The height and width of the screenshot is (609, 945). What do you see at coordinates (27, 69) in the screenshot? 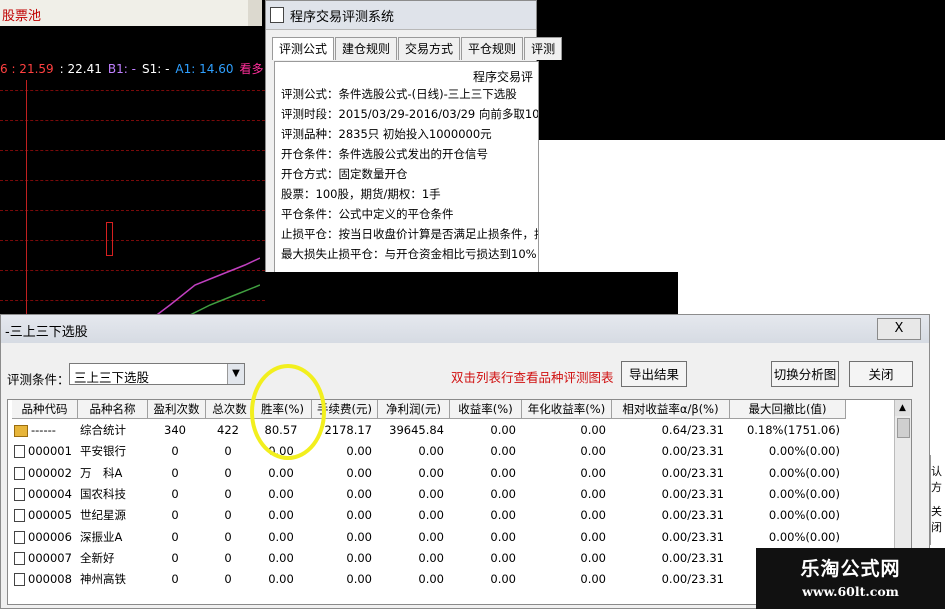
I see `indicator-value: 6 : 21.59` at bounding box center [27, 69].